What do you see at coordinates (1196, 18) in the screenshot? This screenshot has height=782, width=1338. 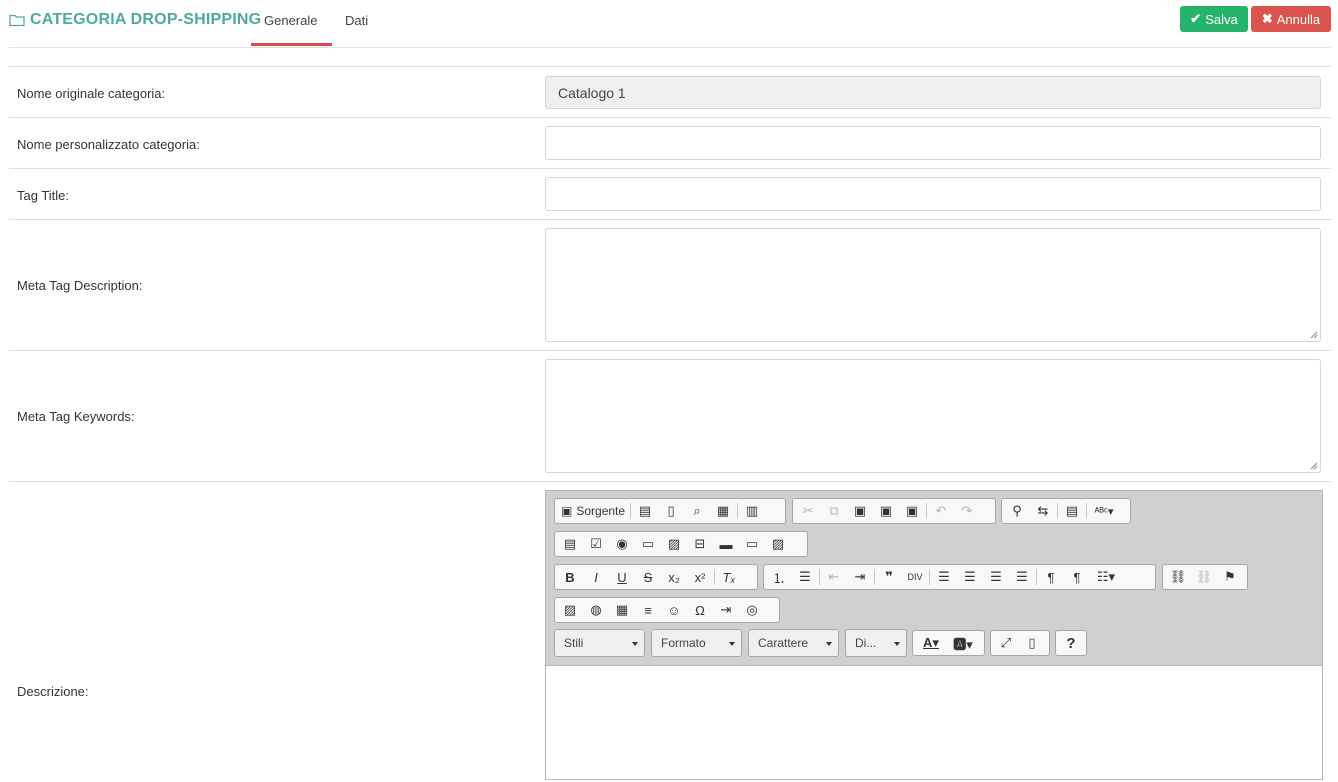 I see `check-icon: ✔` at bounding box center [1196, 18].